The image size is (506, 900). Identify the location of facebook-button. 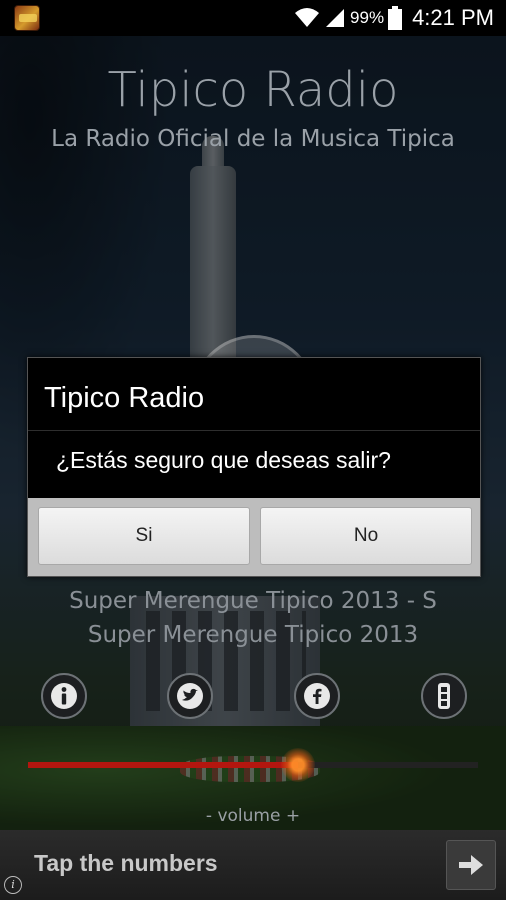
(317, 696).